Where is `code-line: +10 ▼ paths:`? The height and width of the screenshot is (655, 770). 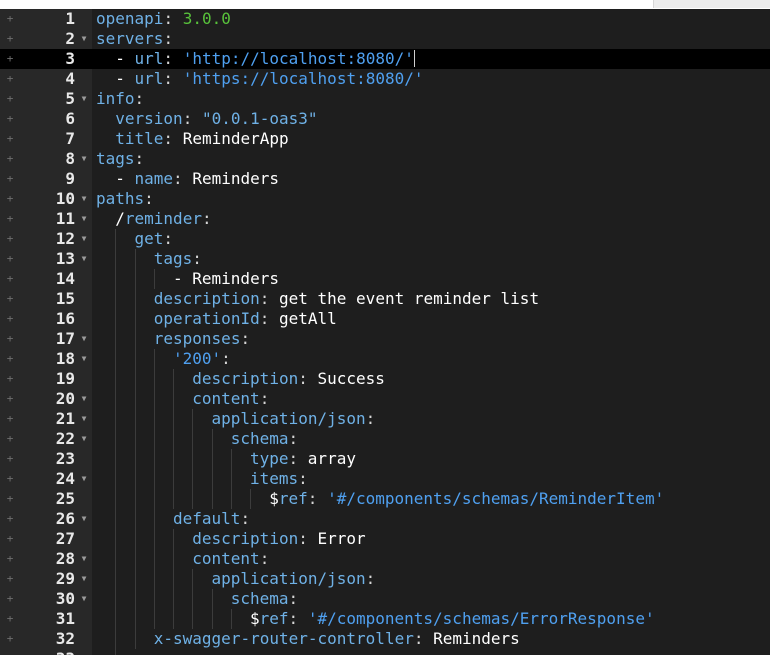 code-line: +10 ▼ paths: is located at coordinates (385, 199).